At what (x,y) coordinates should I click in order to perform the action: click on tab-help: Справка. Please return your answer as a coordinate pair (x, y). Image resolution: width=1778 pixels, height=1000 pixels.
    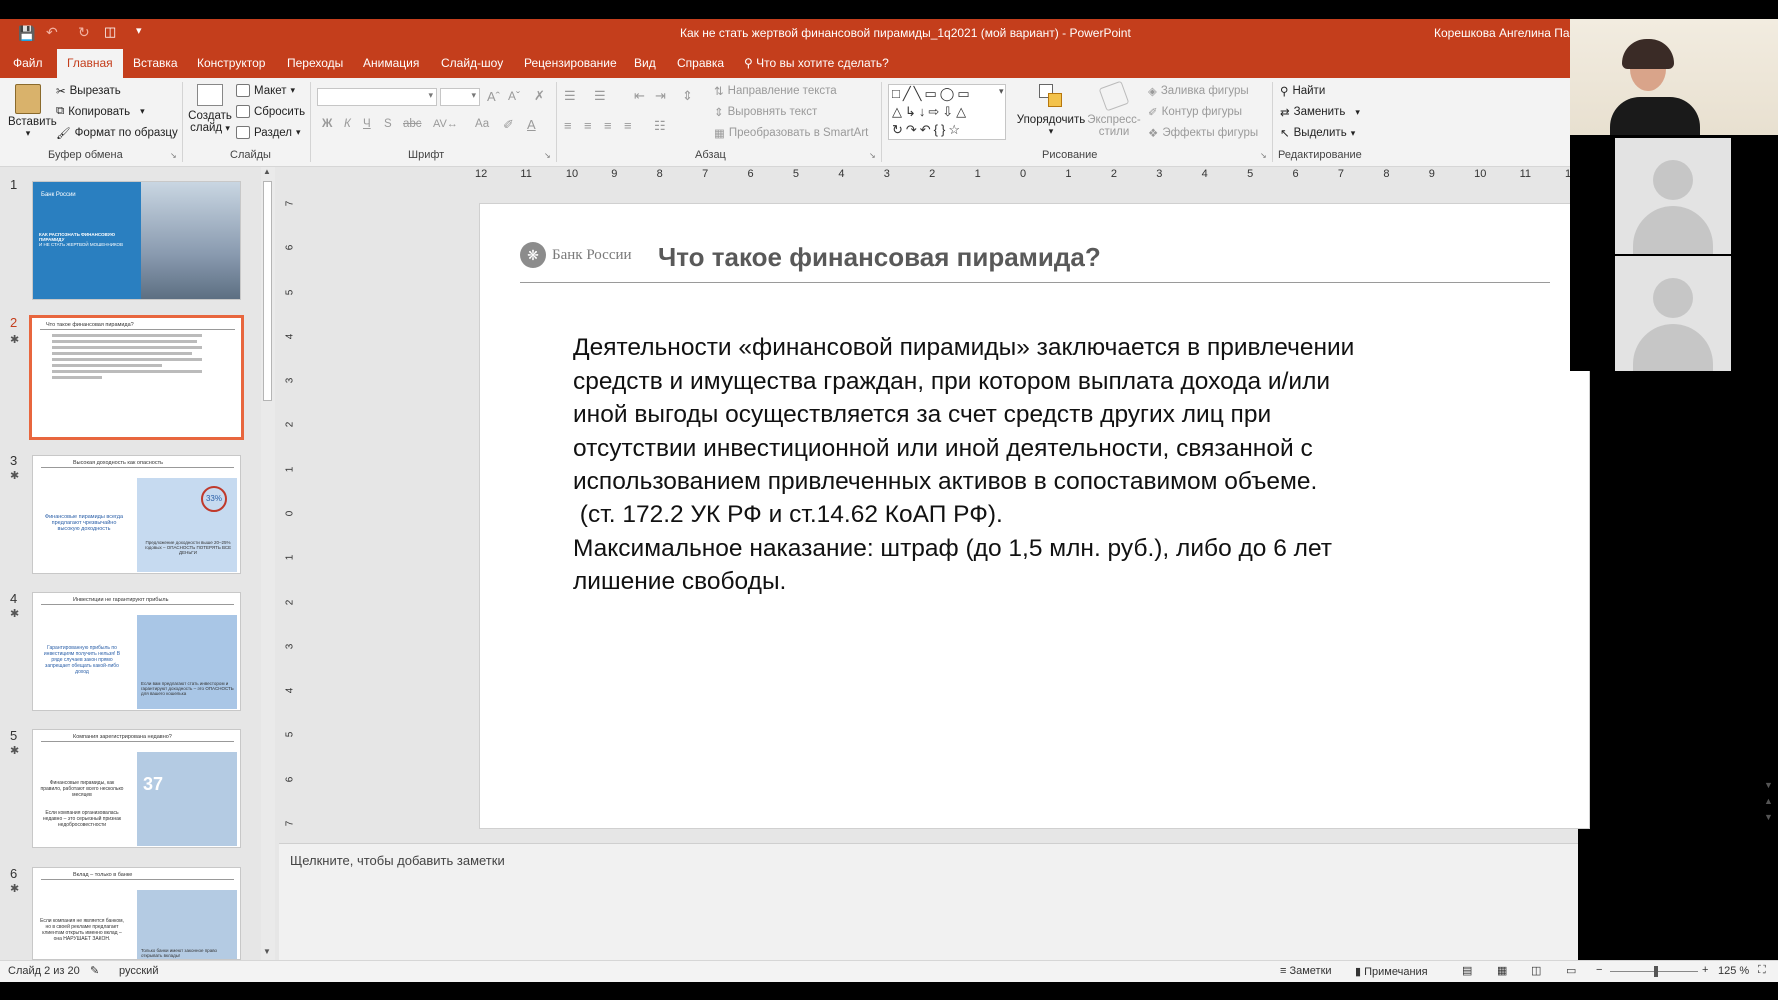
    Looking at the image, I should click on (700, 63).